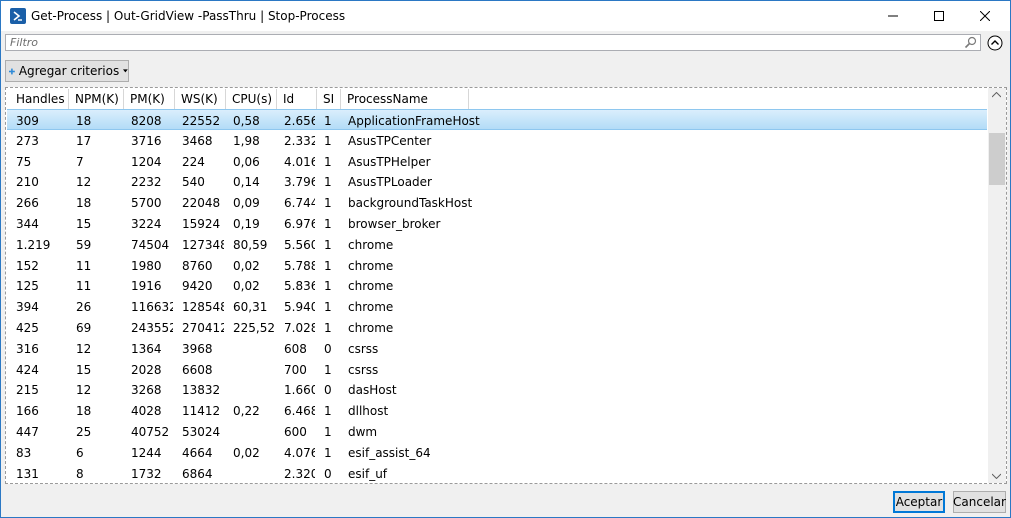 This screenshot has width=1011, height=518. What do you see at coordinates (497, 431) in the screenshot?
I see `table-row: 447 25 40752 53024 600 1 dwm` at bounding box center [497, 431].